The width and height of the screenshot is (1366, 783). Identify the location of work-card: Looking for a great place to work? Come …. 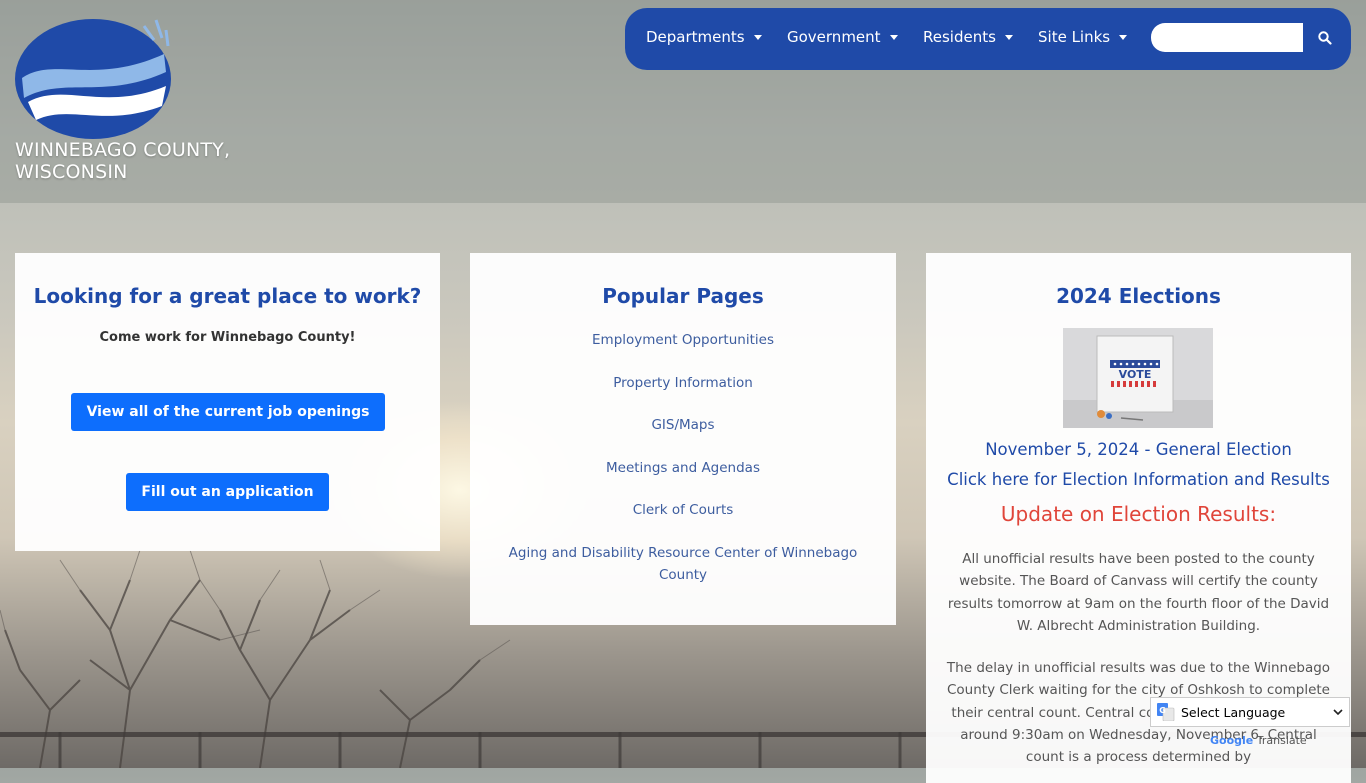
(227, 402).